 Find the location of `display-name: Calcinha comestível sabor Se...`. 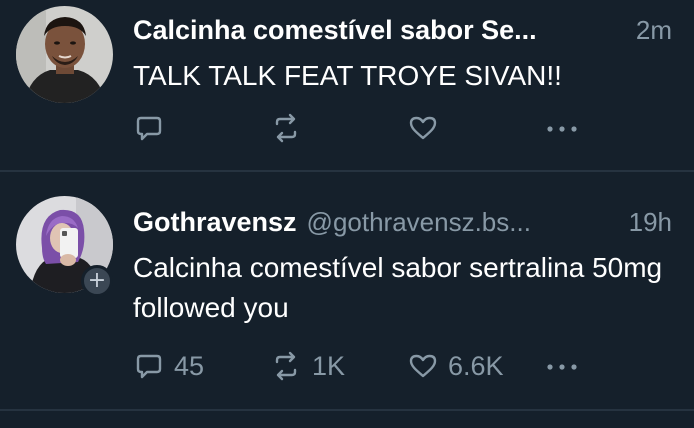

display-name: Calcinha comestível sabor Se... is located at coordinates (335, 30).